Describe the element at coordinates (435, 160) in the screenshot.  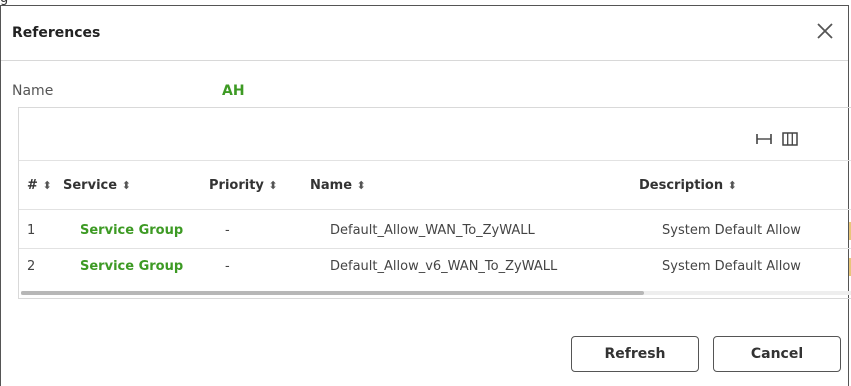
I see `header-top-divider` at that location.